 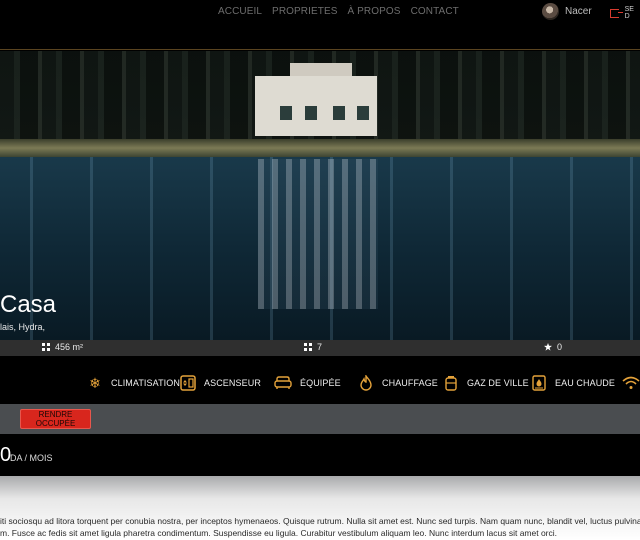 I want to click on amenity-gaz-de-ville: GAZ DE VILLE, so click(x=486, y=383).